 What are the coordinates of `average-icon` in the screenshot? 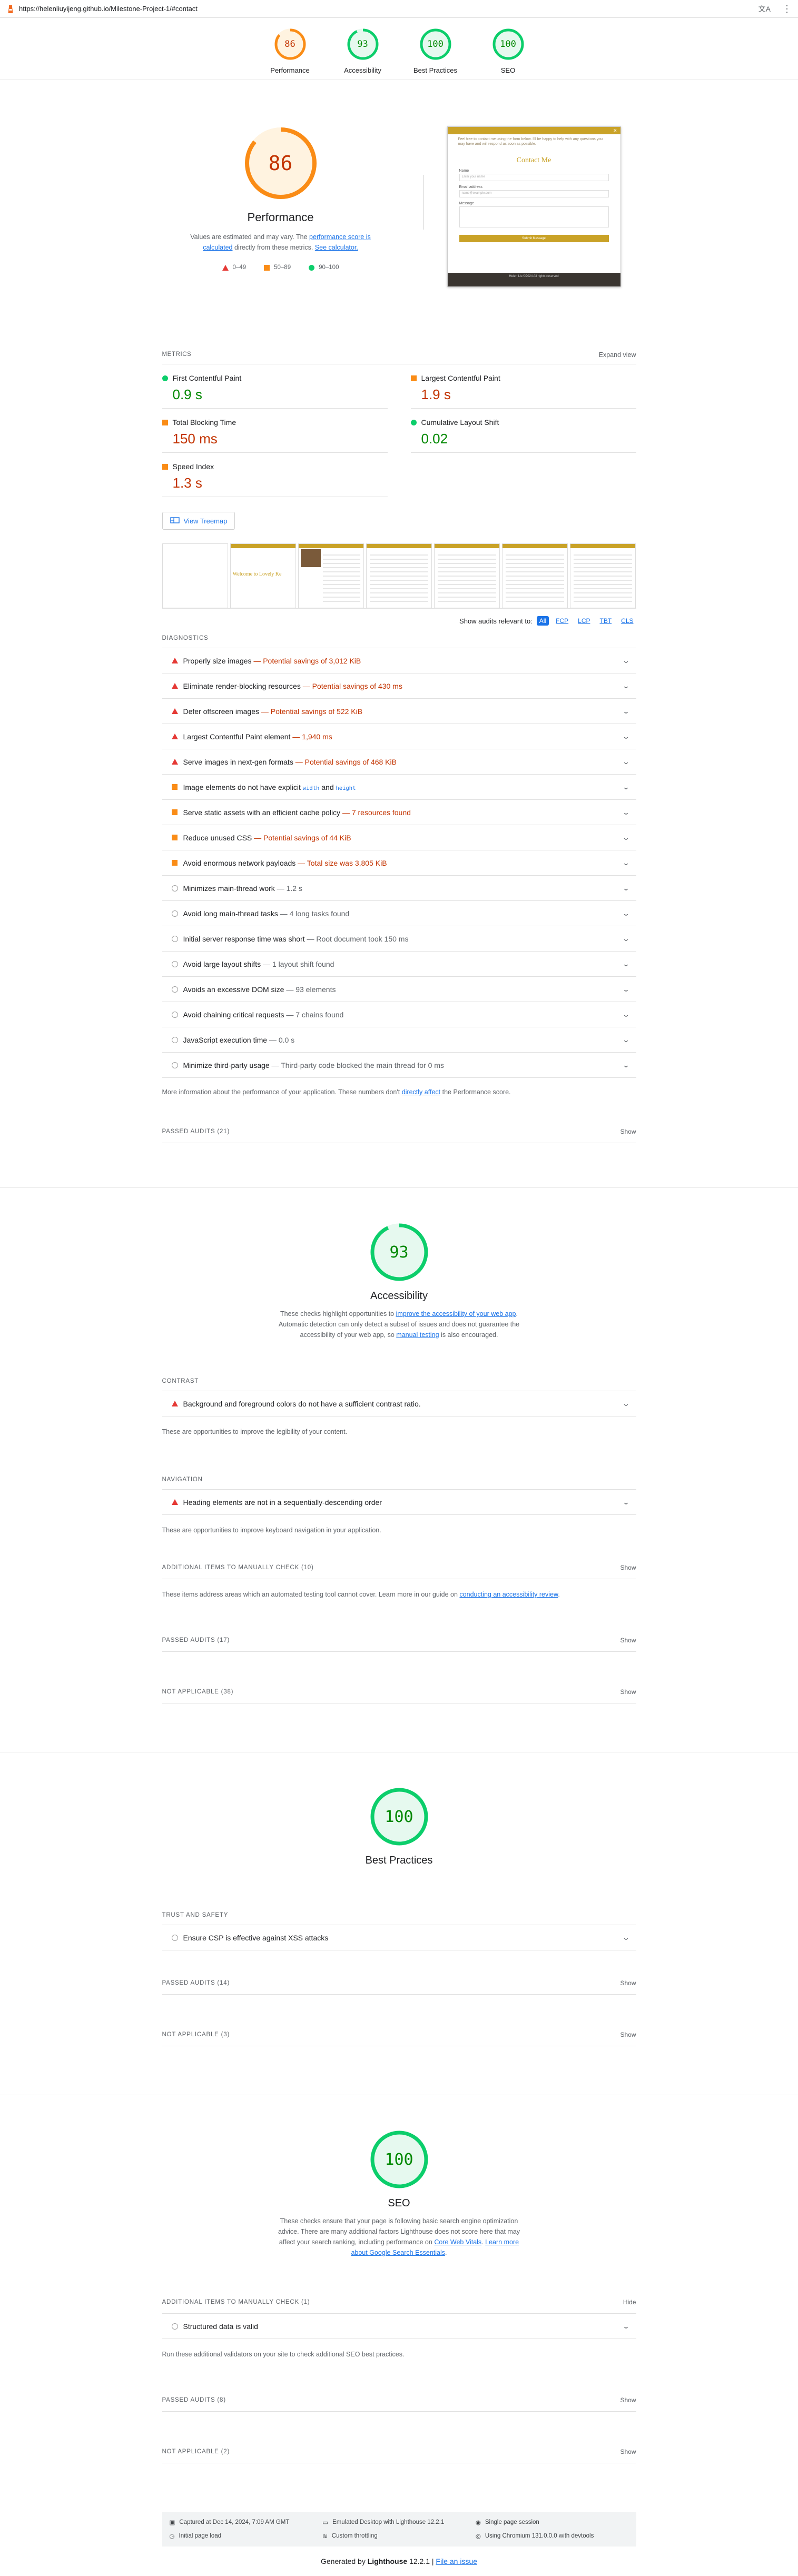 It's located at (165, 467).